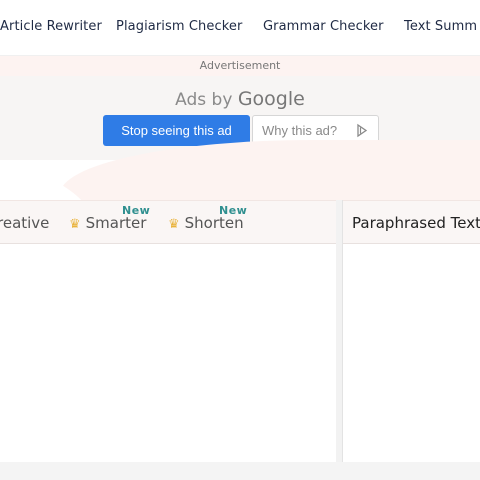  Describe the element at coordinates (240, 471) in the screenshot. I see `footer-strip` at that location.